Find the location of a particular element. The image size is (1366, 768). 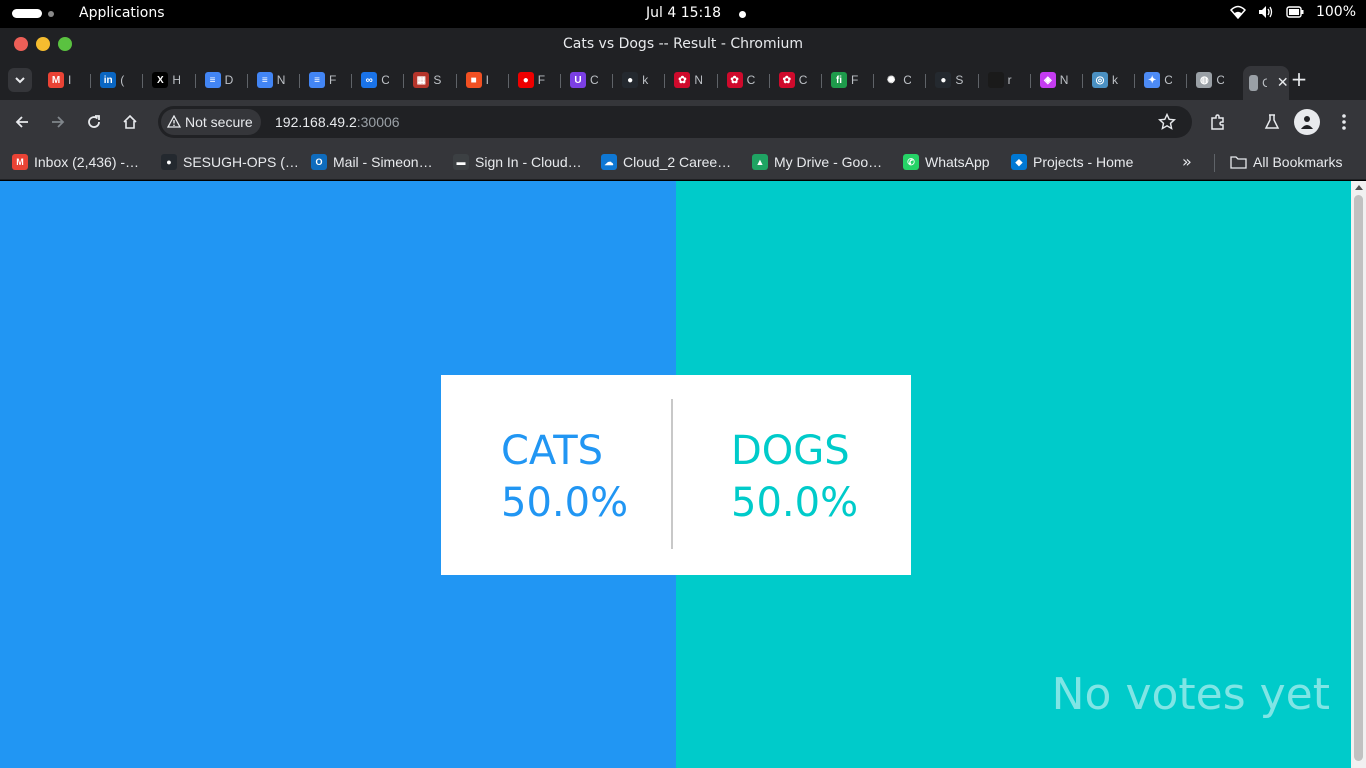

dark-page-icon is located at coordinates (995, 80).